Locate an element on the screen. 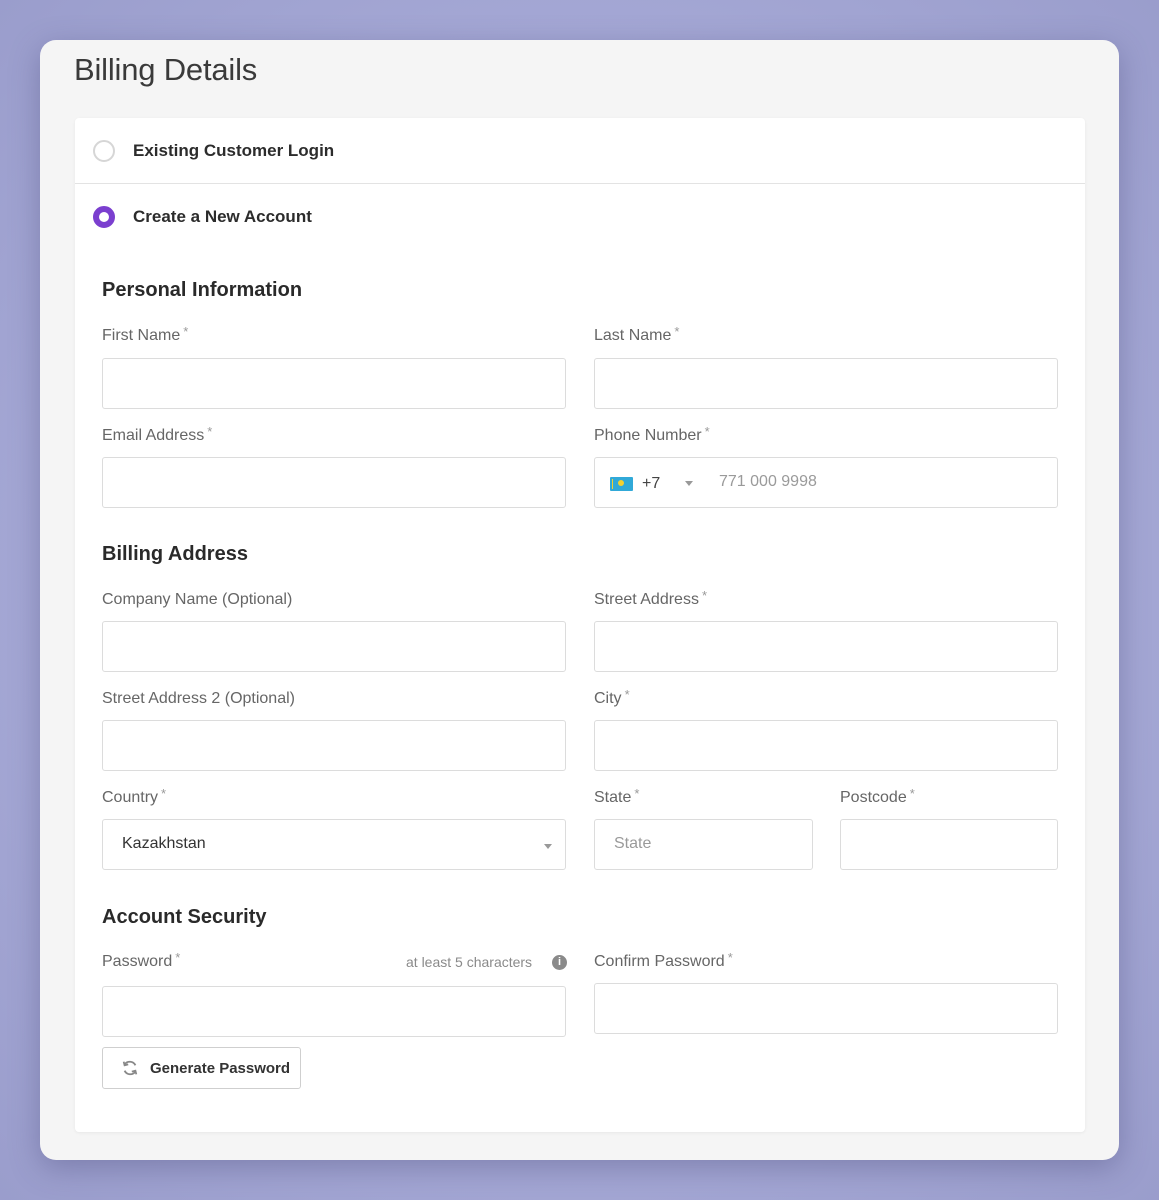  phone-input: +7 771 000 9998 is located at coordinates (826, 482).